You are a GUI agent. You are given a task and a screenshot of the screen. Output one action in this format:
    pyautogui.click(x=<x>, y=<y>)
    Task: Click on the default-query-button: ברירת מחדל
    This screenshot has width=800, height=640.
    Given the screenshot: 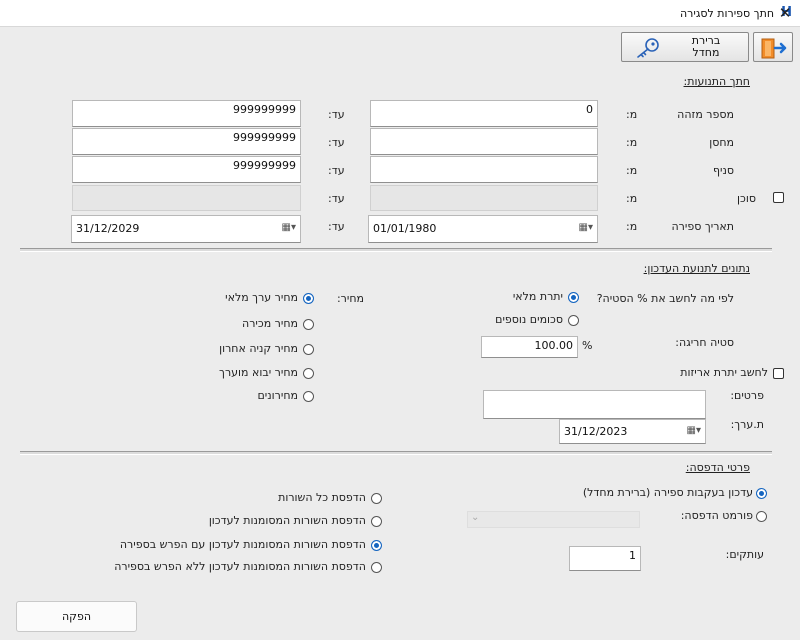 What is the action you would take?
    pyautogui.click(x=685, y=47)
    